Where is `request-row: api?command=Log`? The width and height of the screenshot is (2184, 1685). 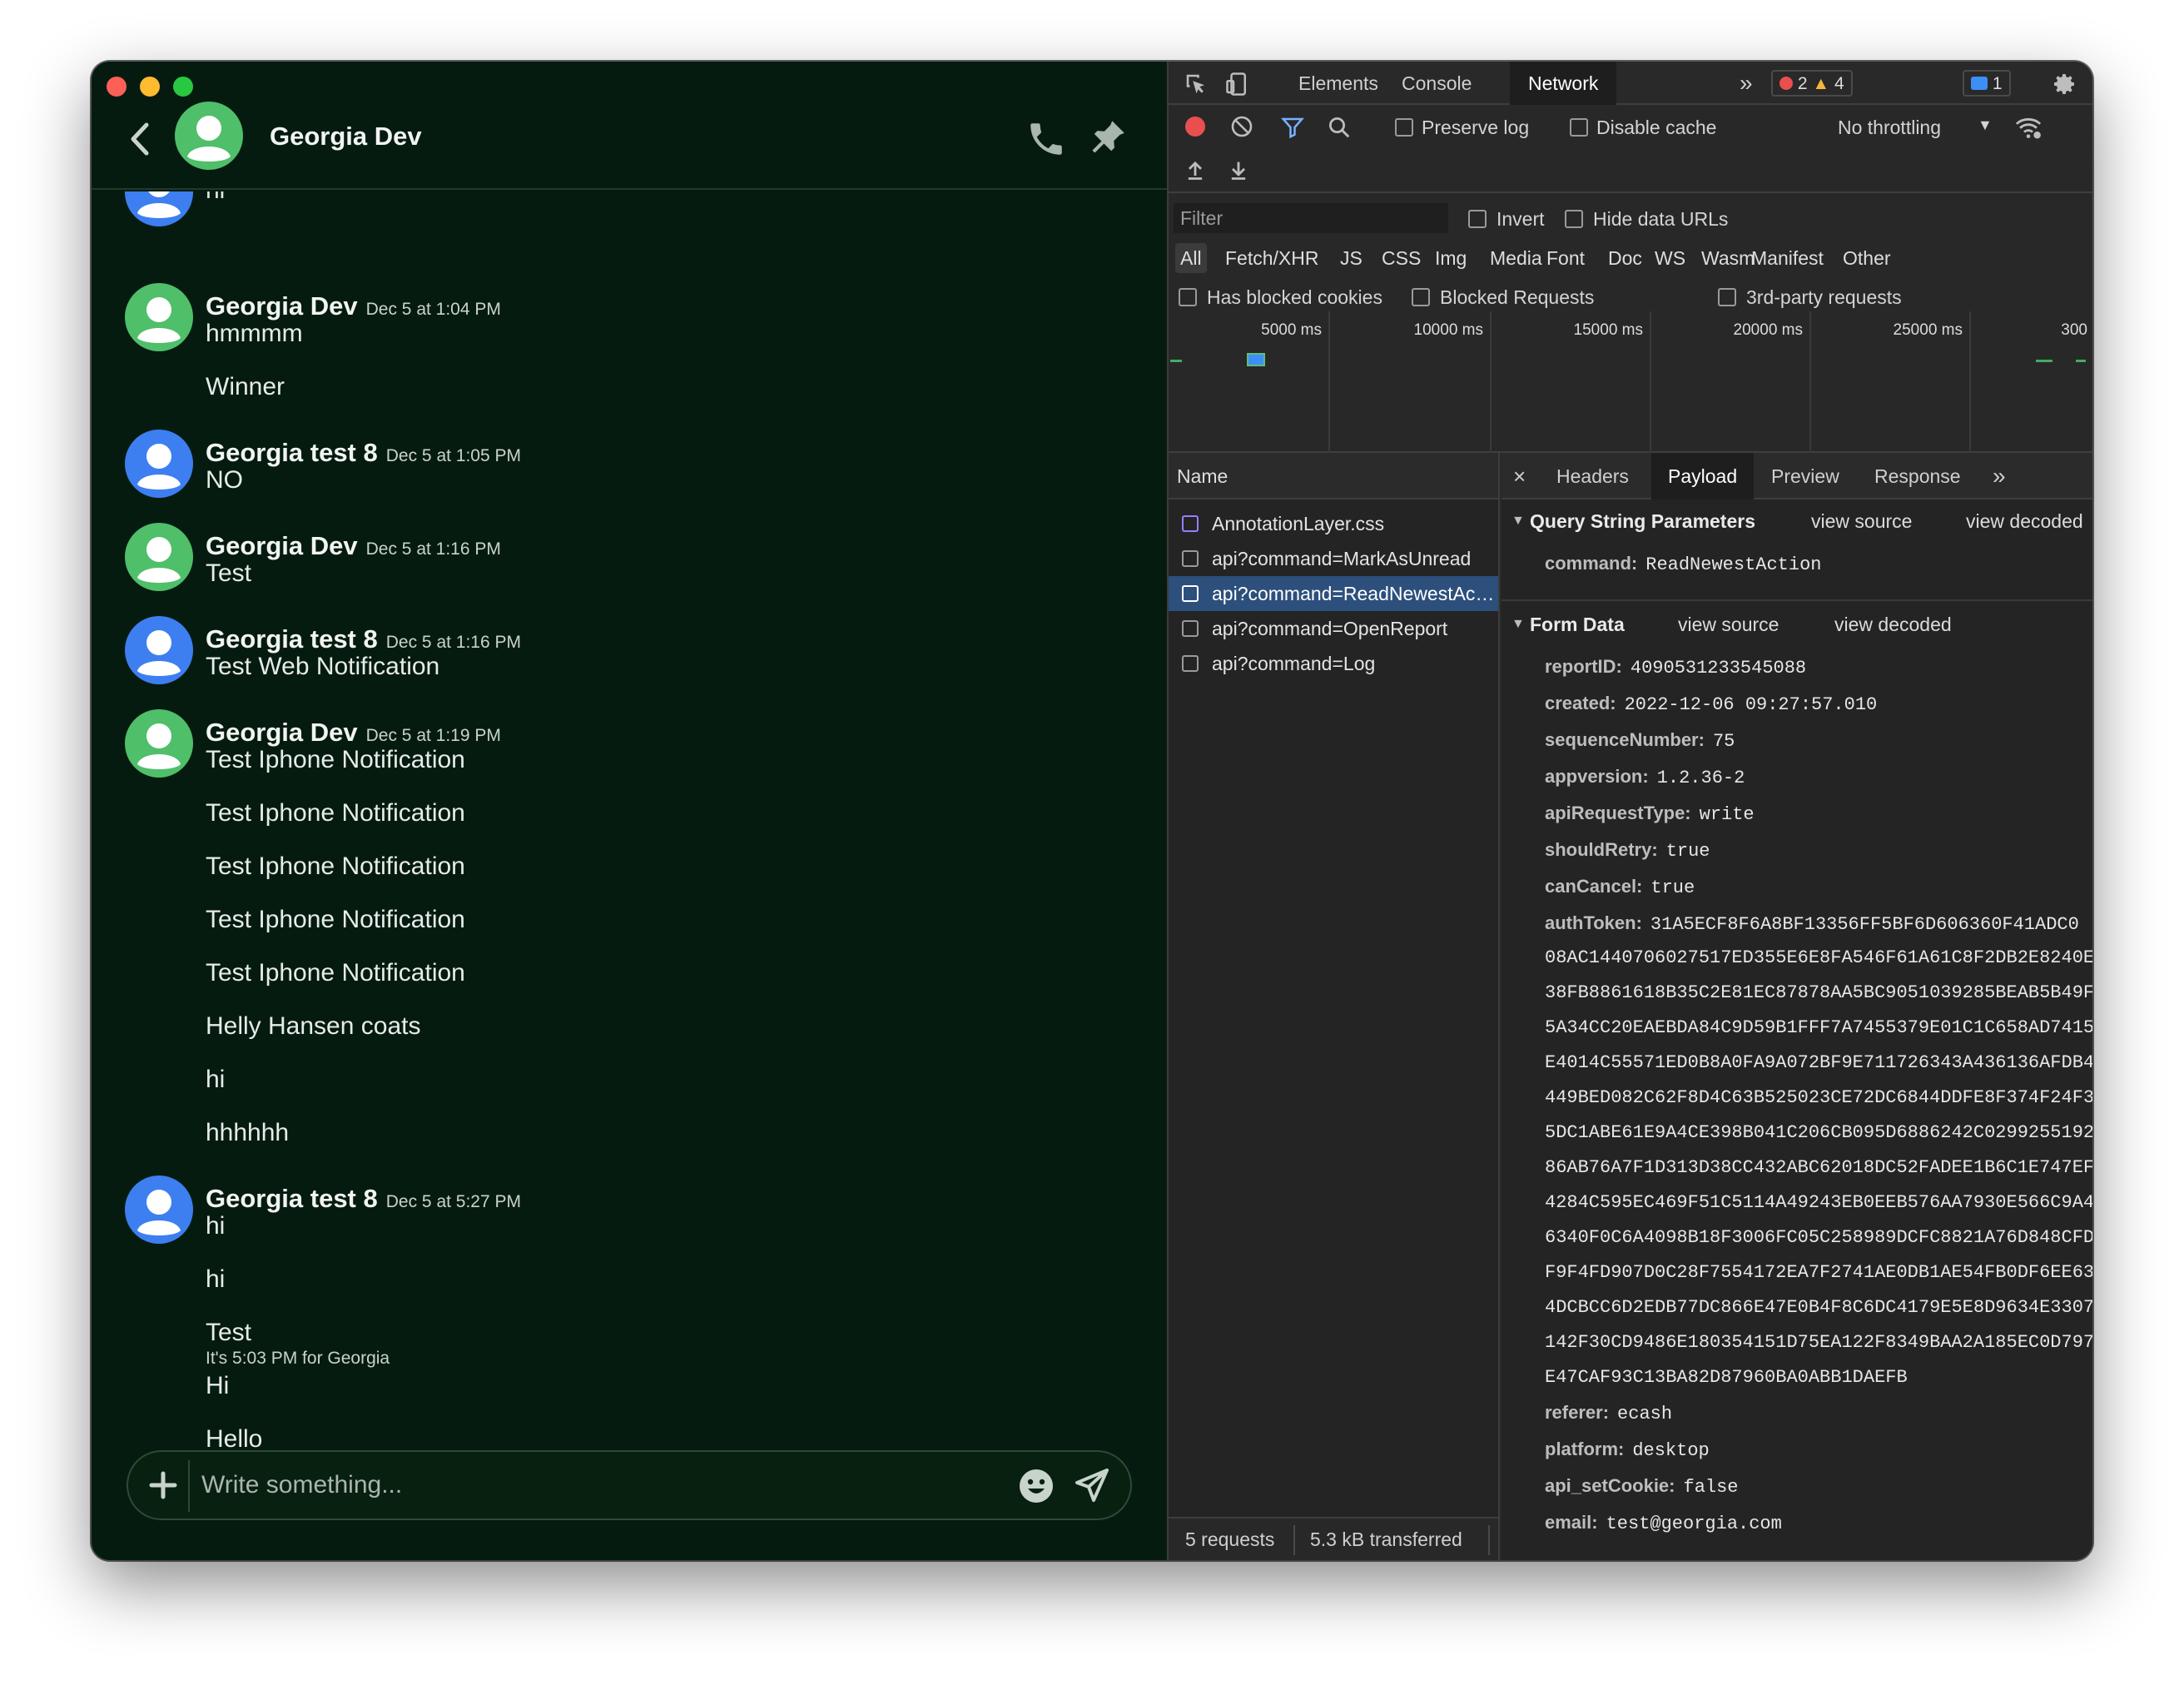
request-row: api?command=Log is located at coordinates (1333, 664).